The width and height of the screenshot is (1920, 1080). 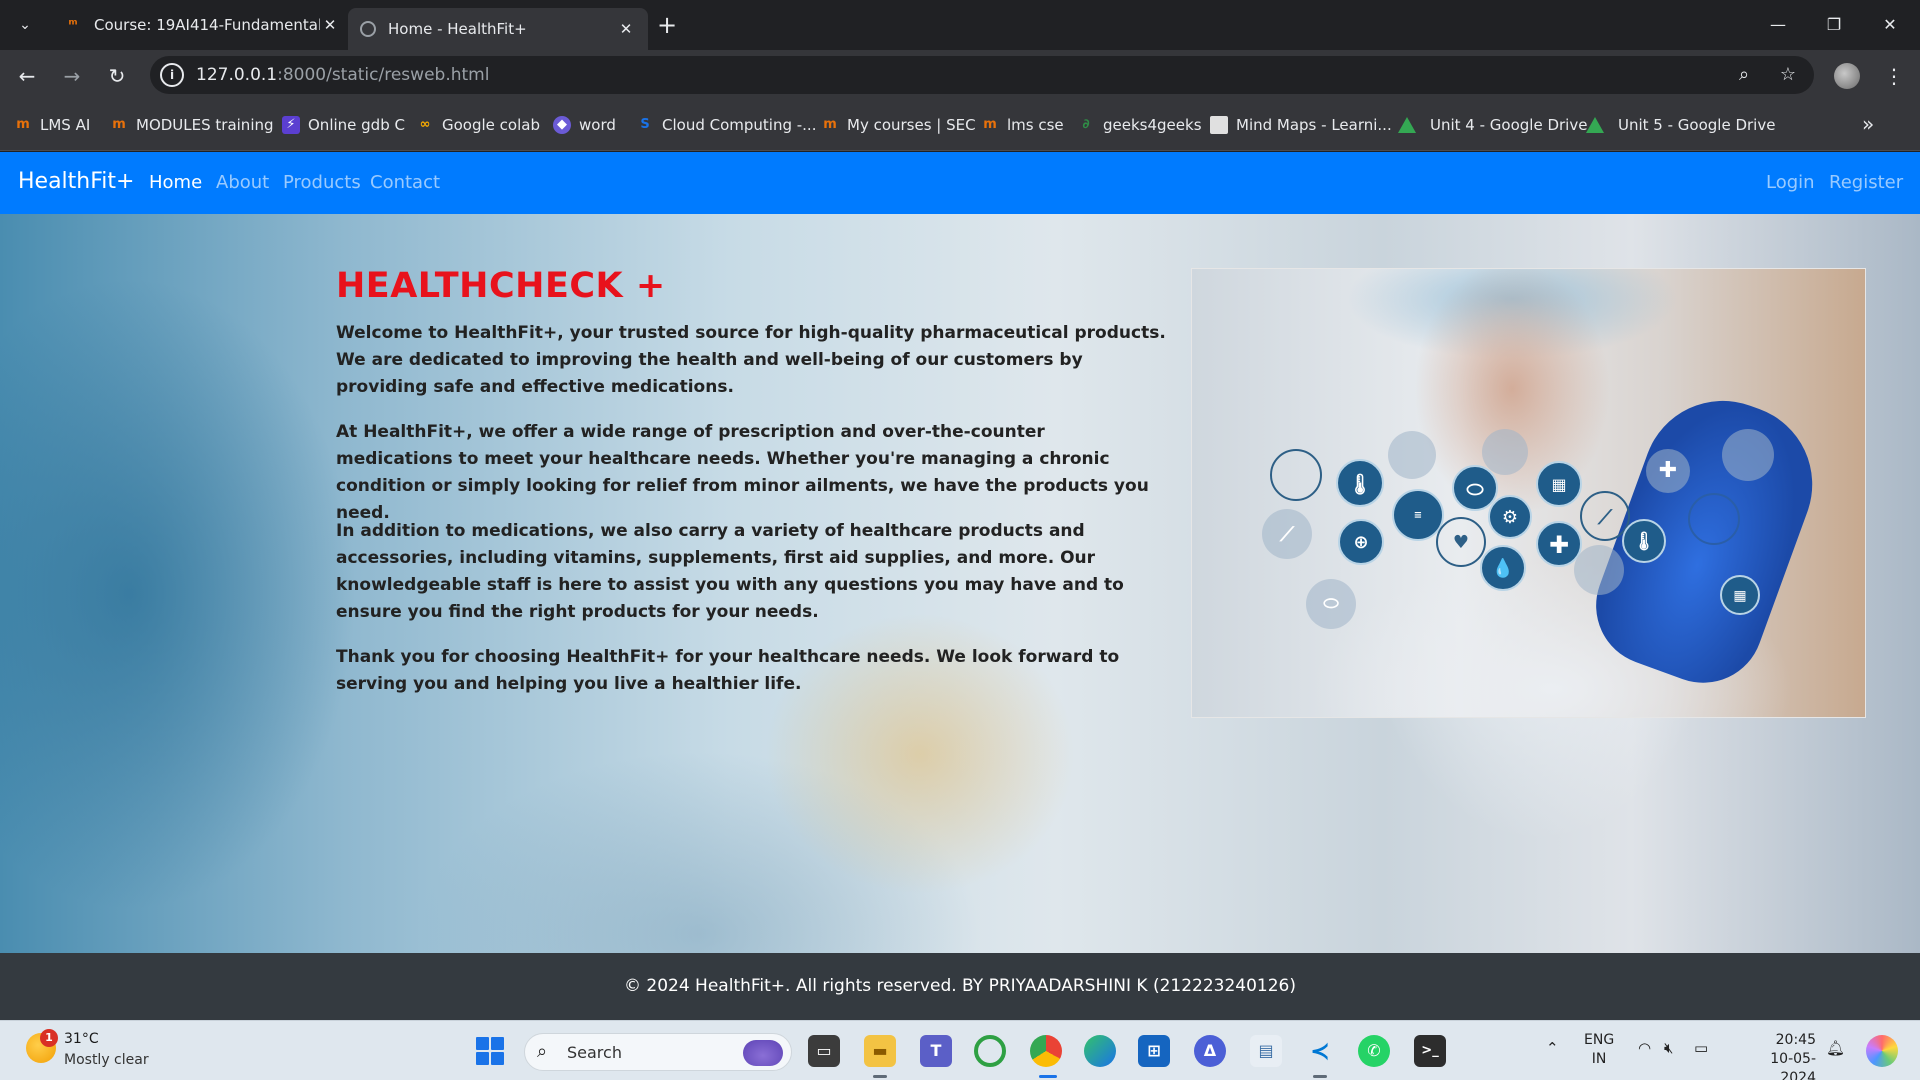 I want to click on minimize-icon: —, so click(x=1778, y=25).